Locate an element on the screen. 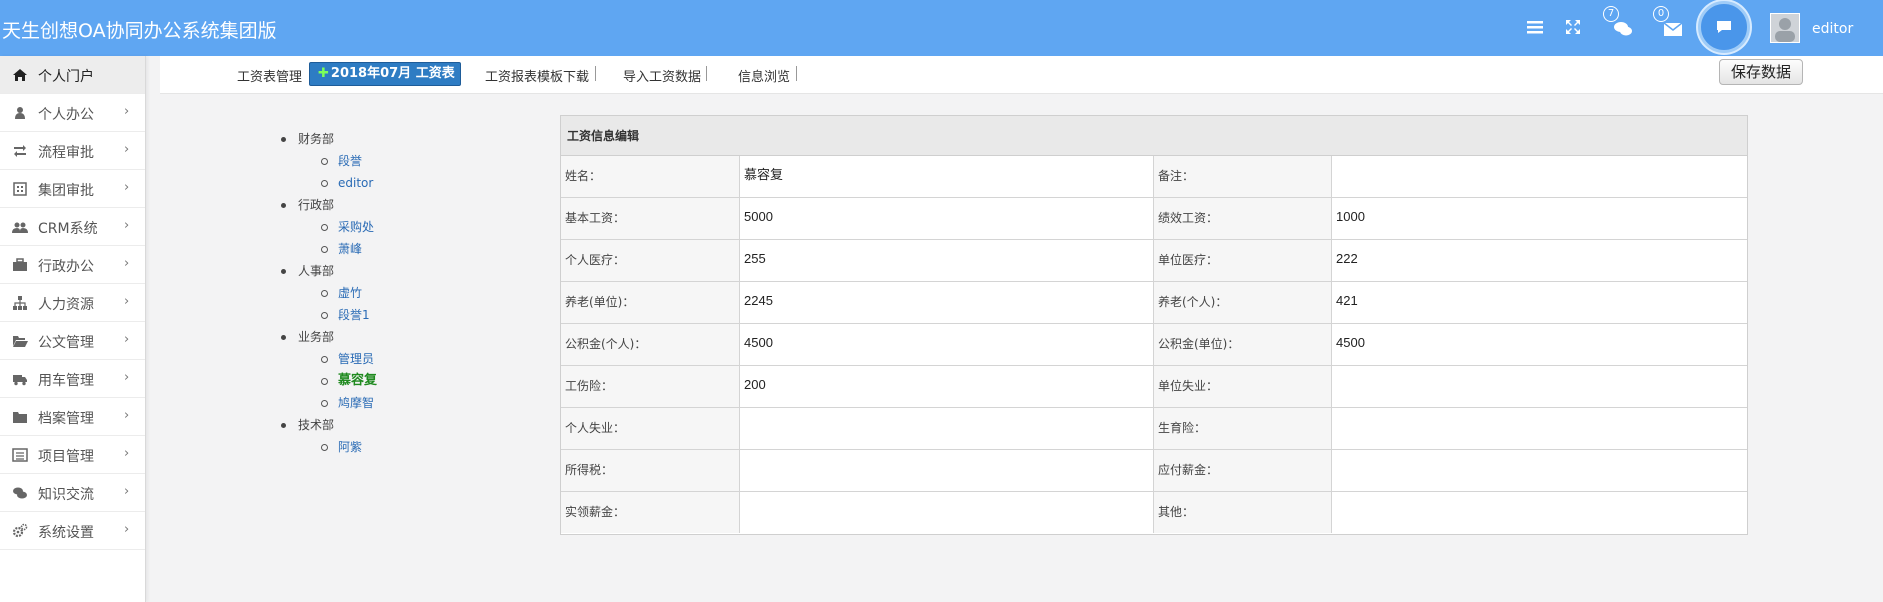 Image resolution: width=1883 pixels, height=602 pixels. table-row: 工伤险： 200 单位失业： is located at coordinates (1154, 387).